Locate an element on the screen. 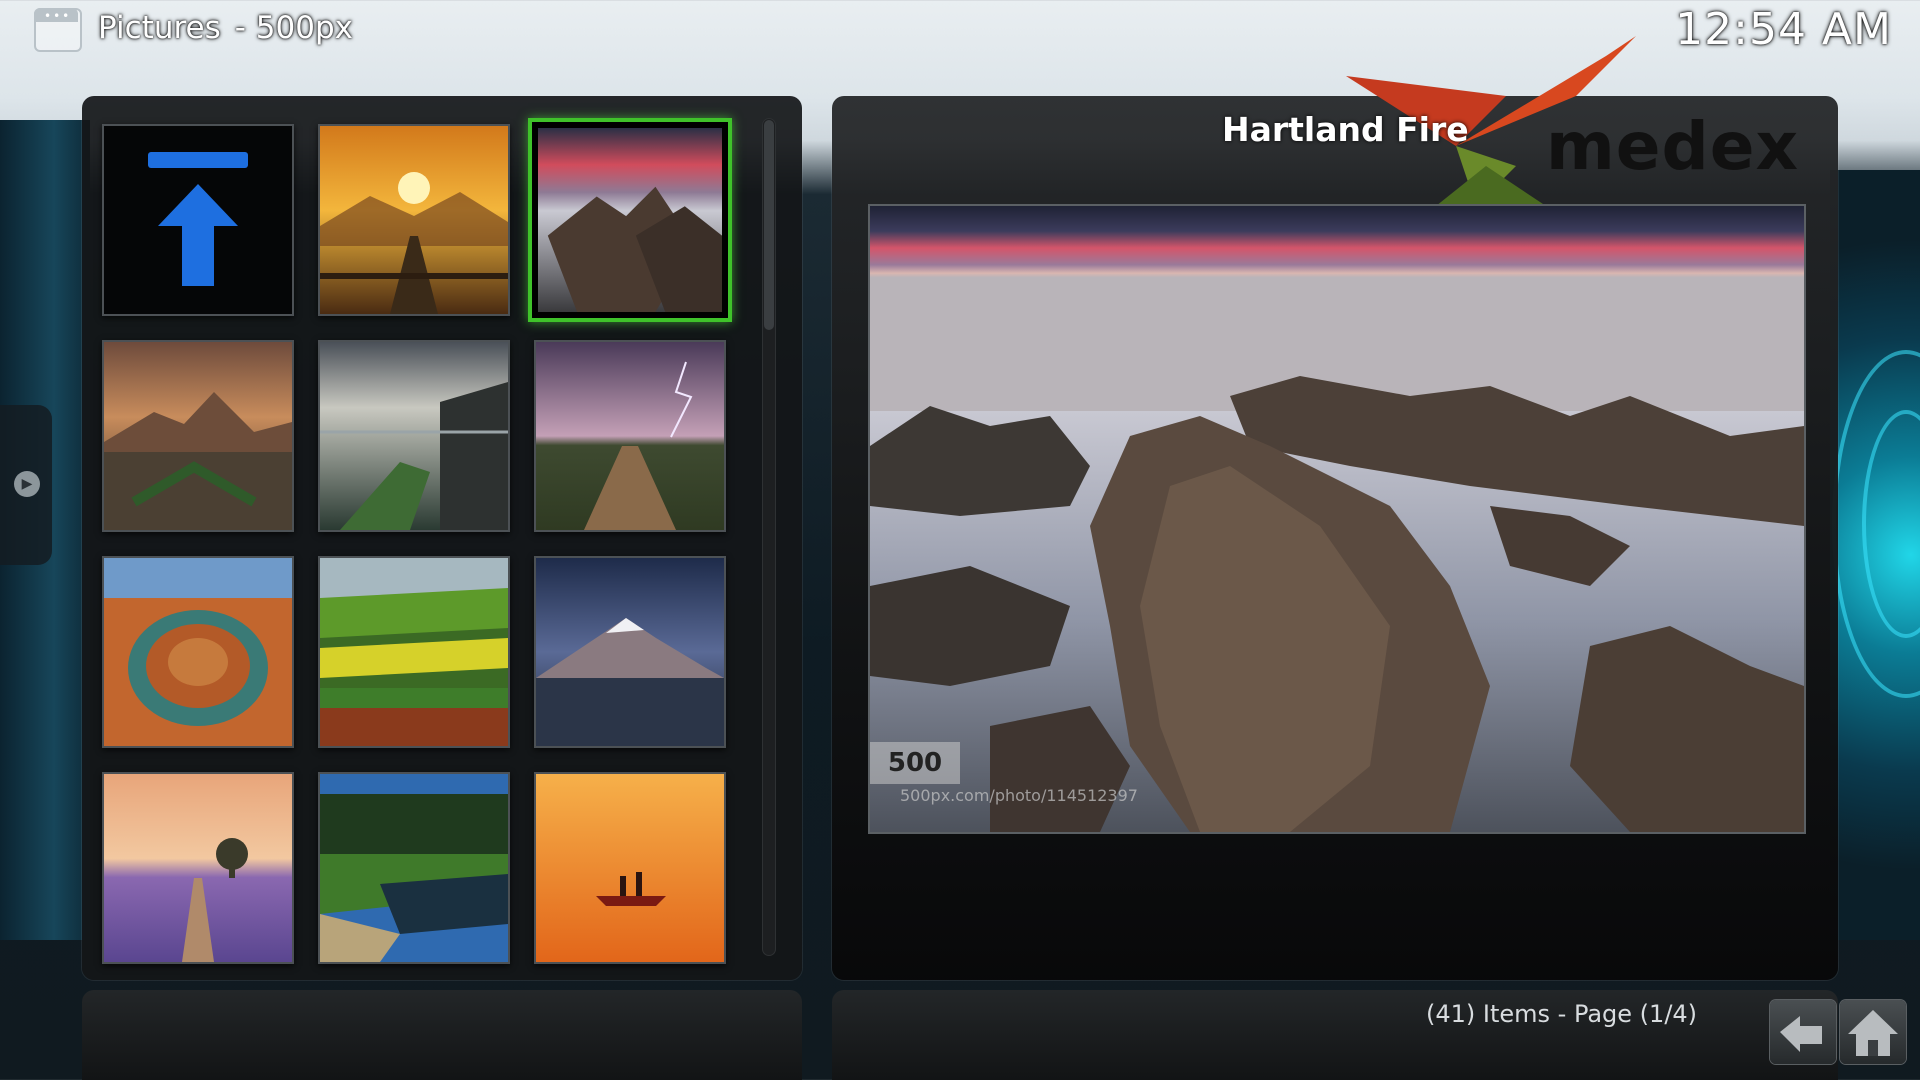 This screenshot has height=1080, width=1920. photo-tile-horseshoe-bend is located at coordinates (198, 652).